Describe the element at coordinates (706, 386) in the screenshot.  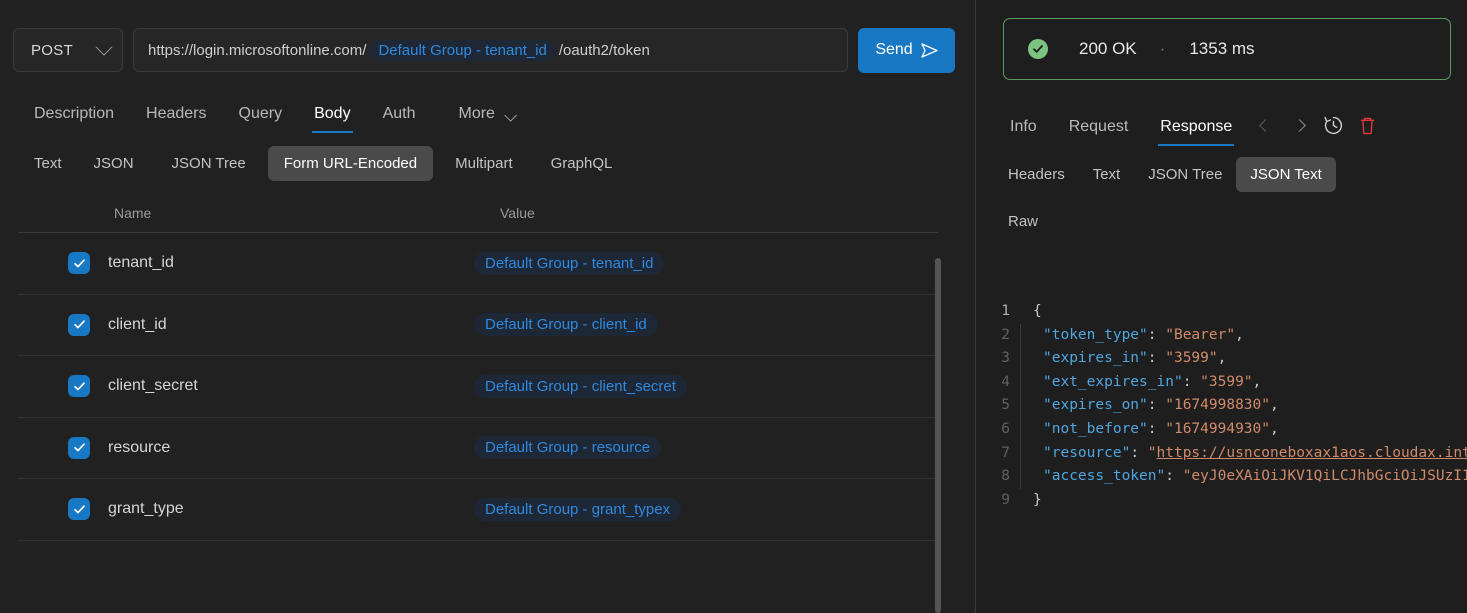
I see `param-value-cell: Default Group - client_secret` at that location.